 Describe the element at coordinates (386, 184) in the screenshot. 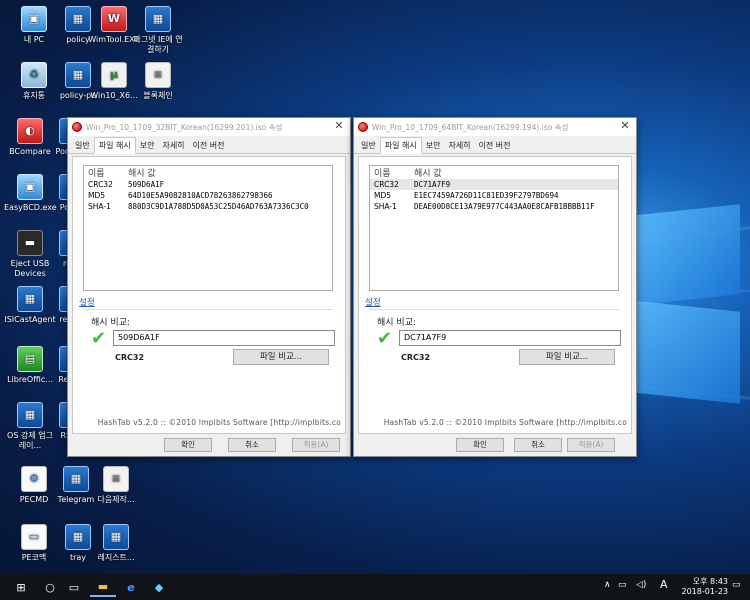

I see `hash-name: CRC32` at that location.